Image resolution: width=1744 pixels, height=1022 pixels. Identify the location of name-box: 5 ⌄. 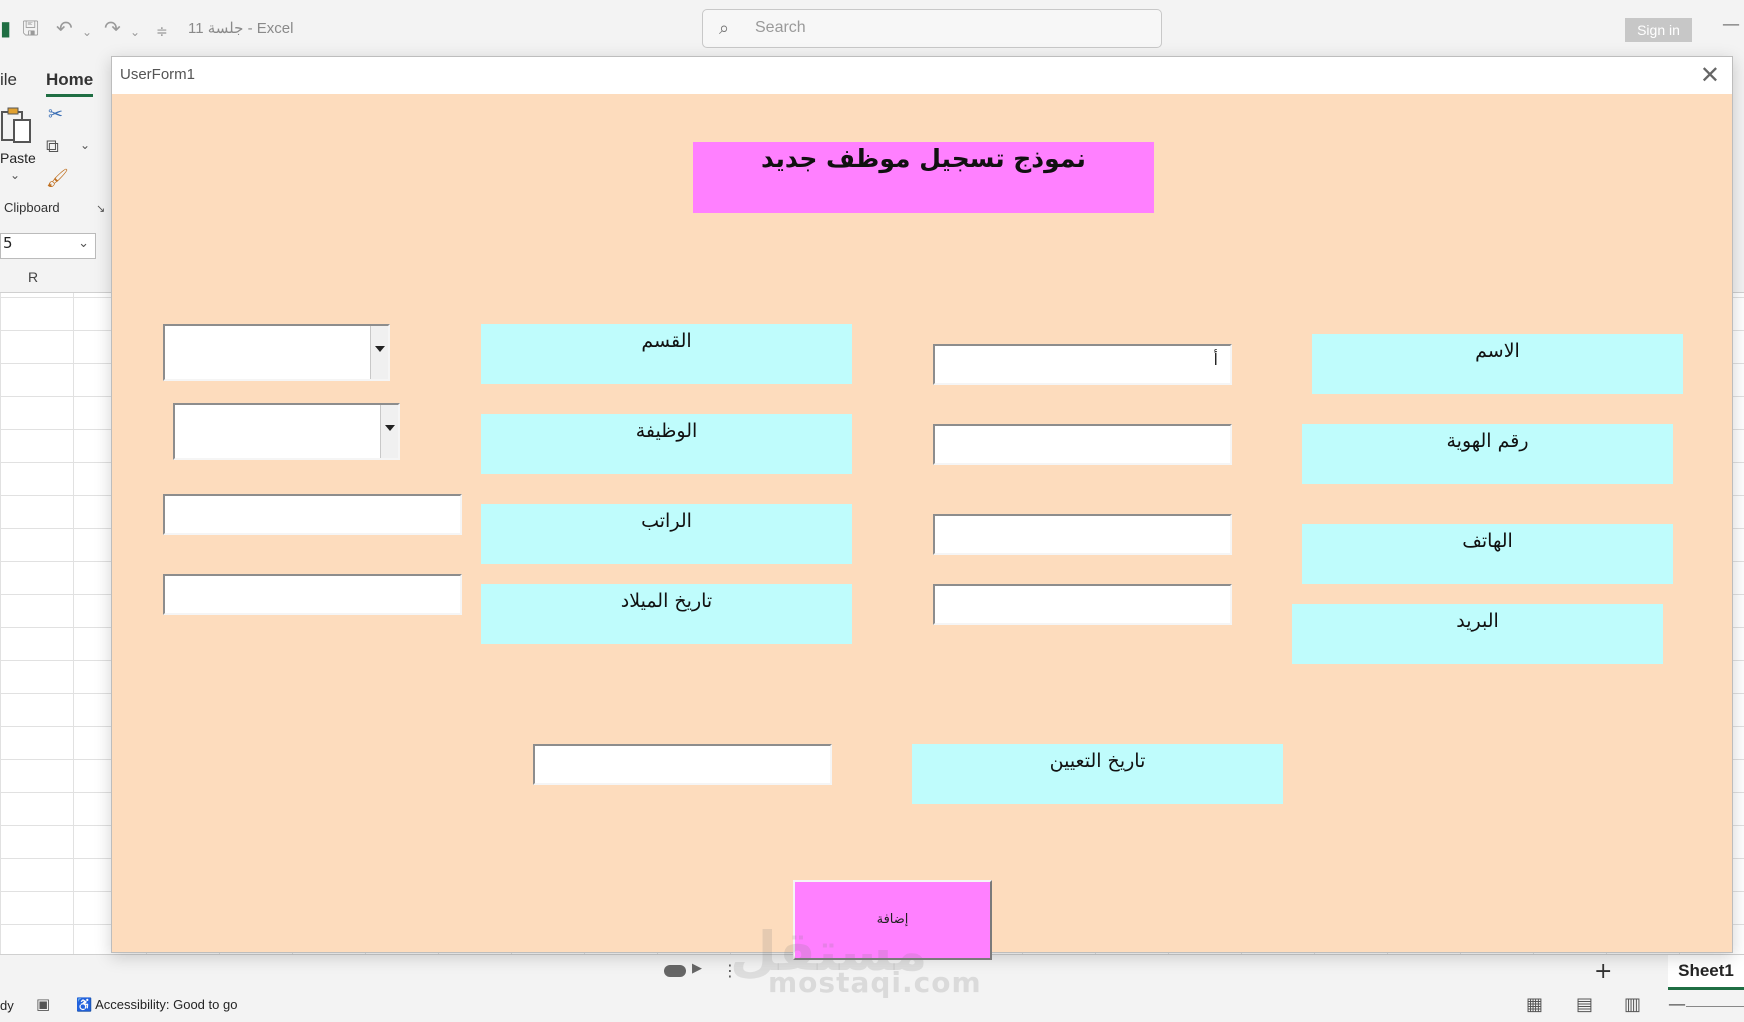
(48, 246).